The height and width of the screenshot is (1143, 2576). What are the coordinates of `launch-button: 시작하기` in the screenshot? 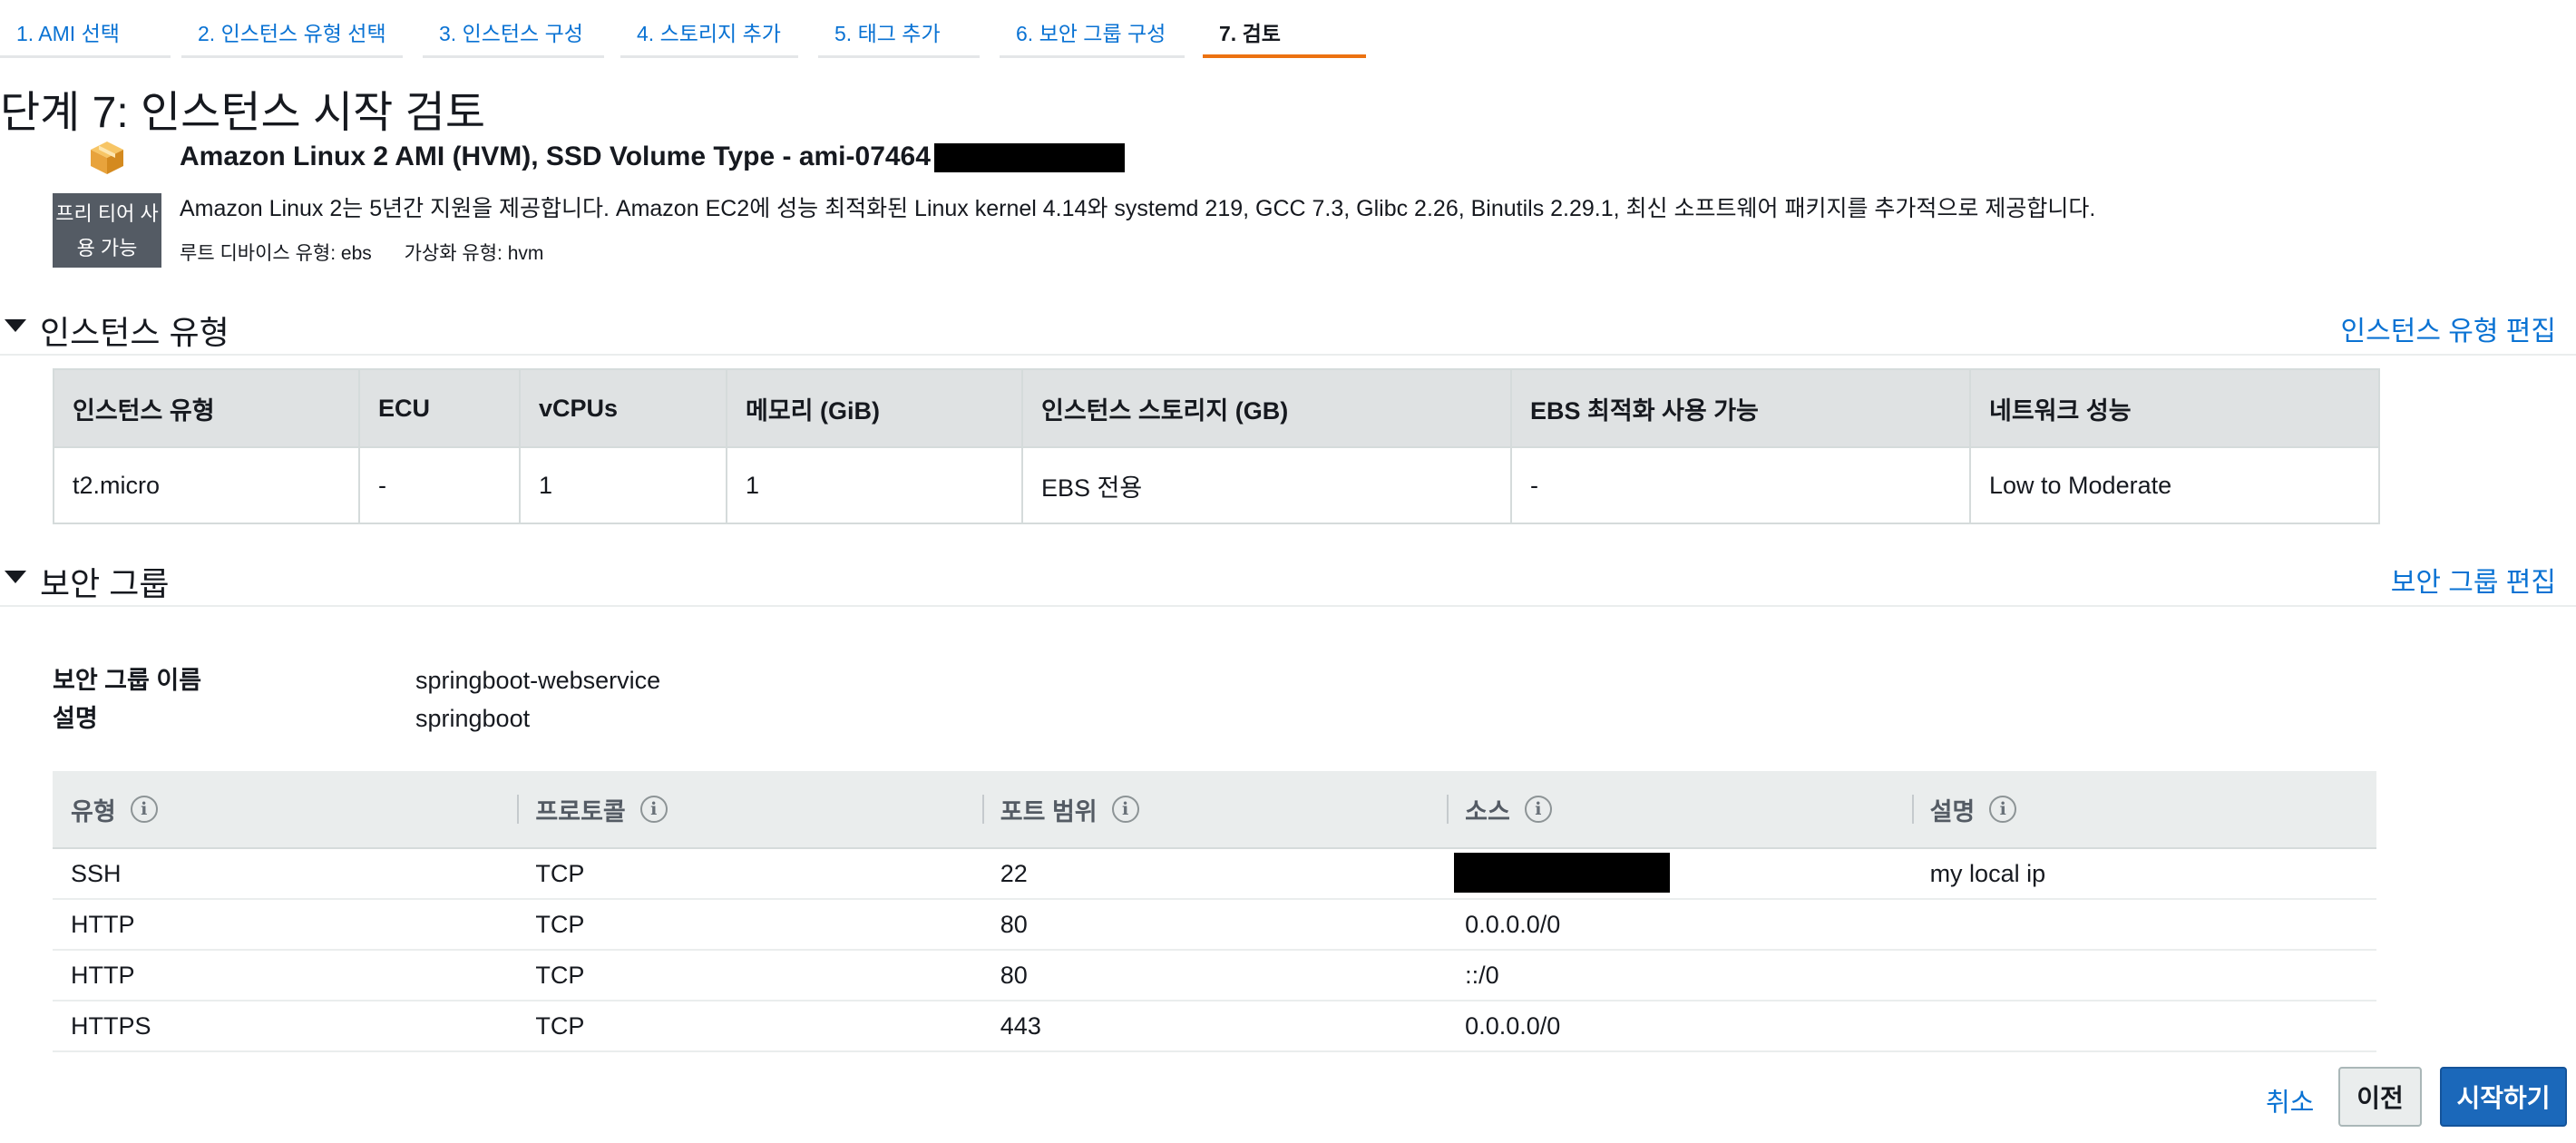 It's located at (2503, 1097).